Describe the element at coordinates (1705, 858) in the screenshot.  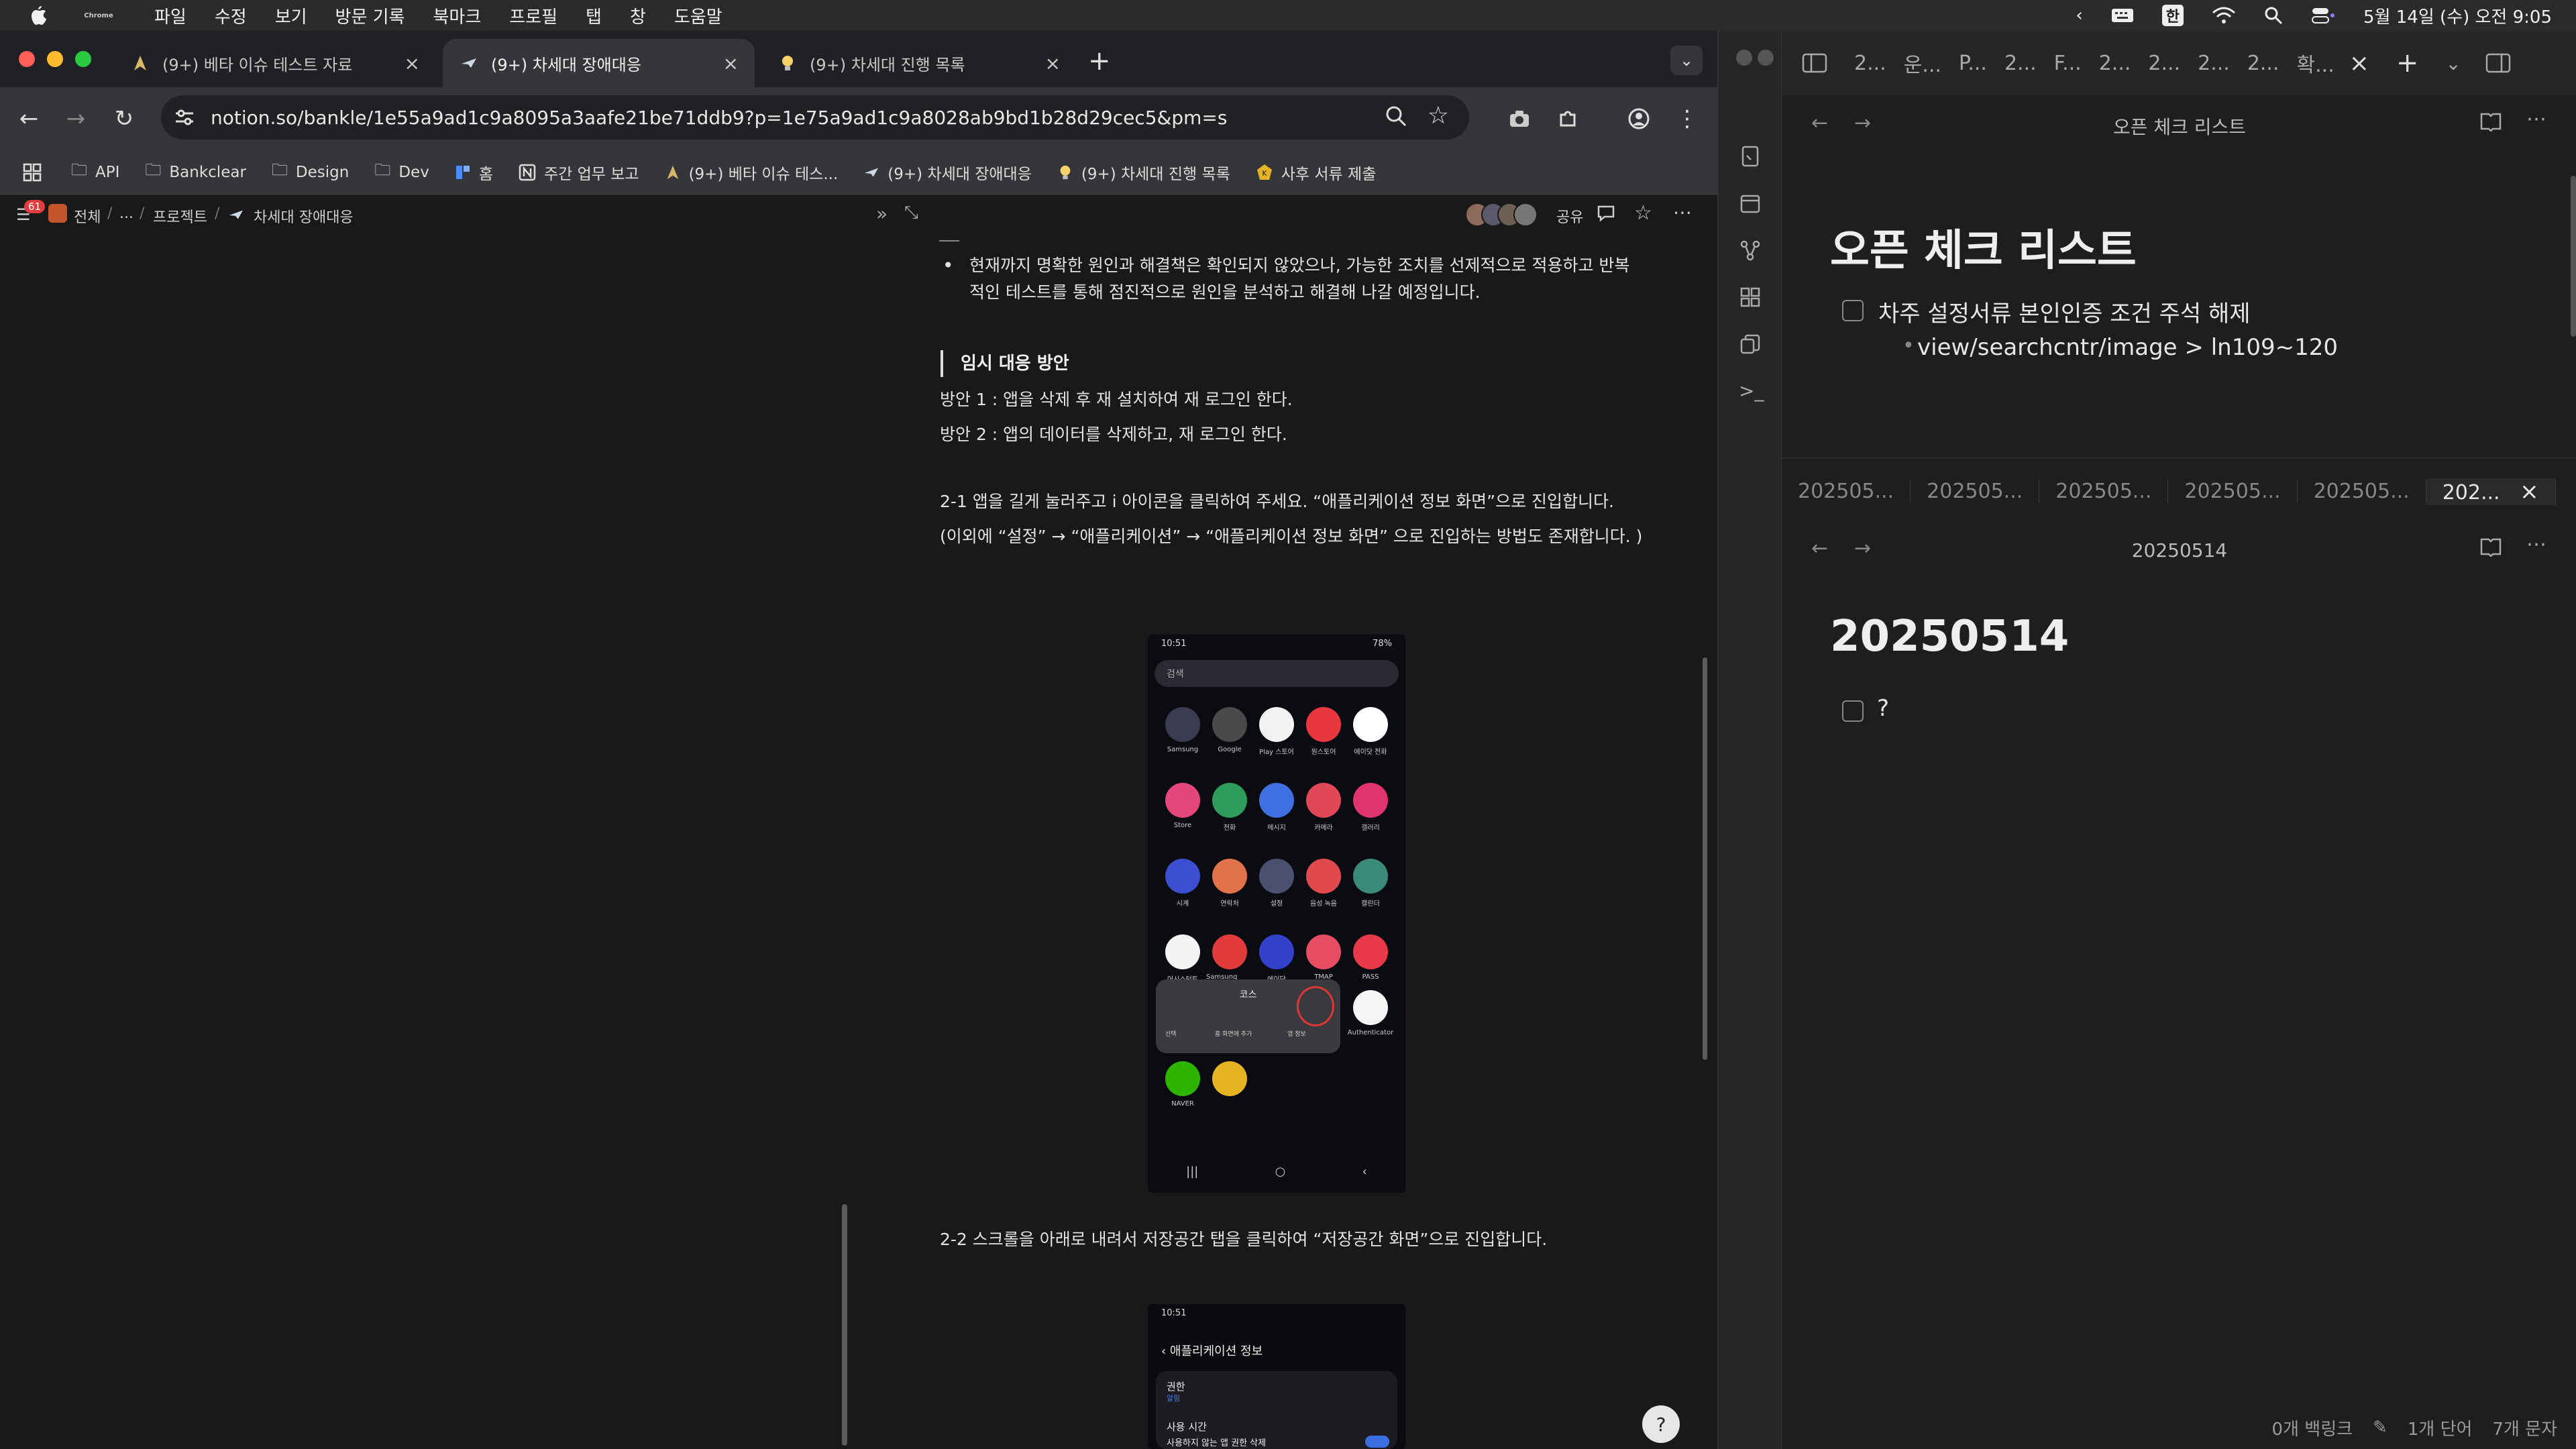
I see `content-scrollbar` at that location.